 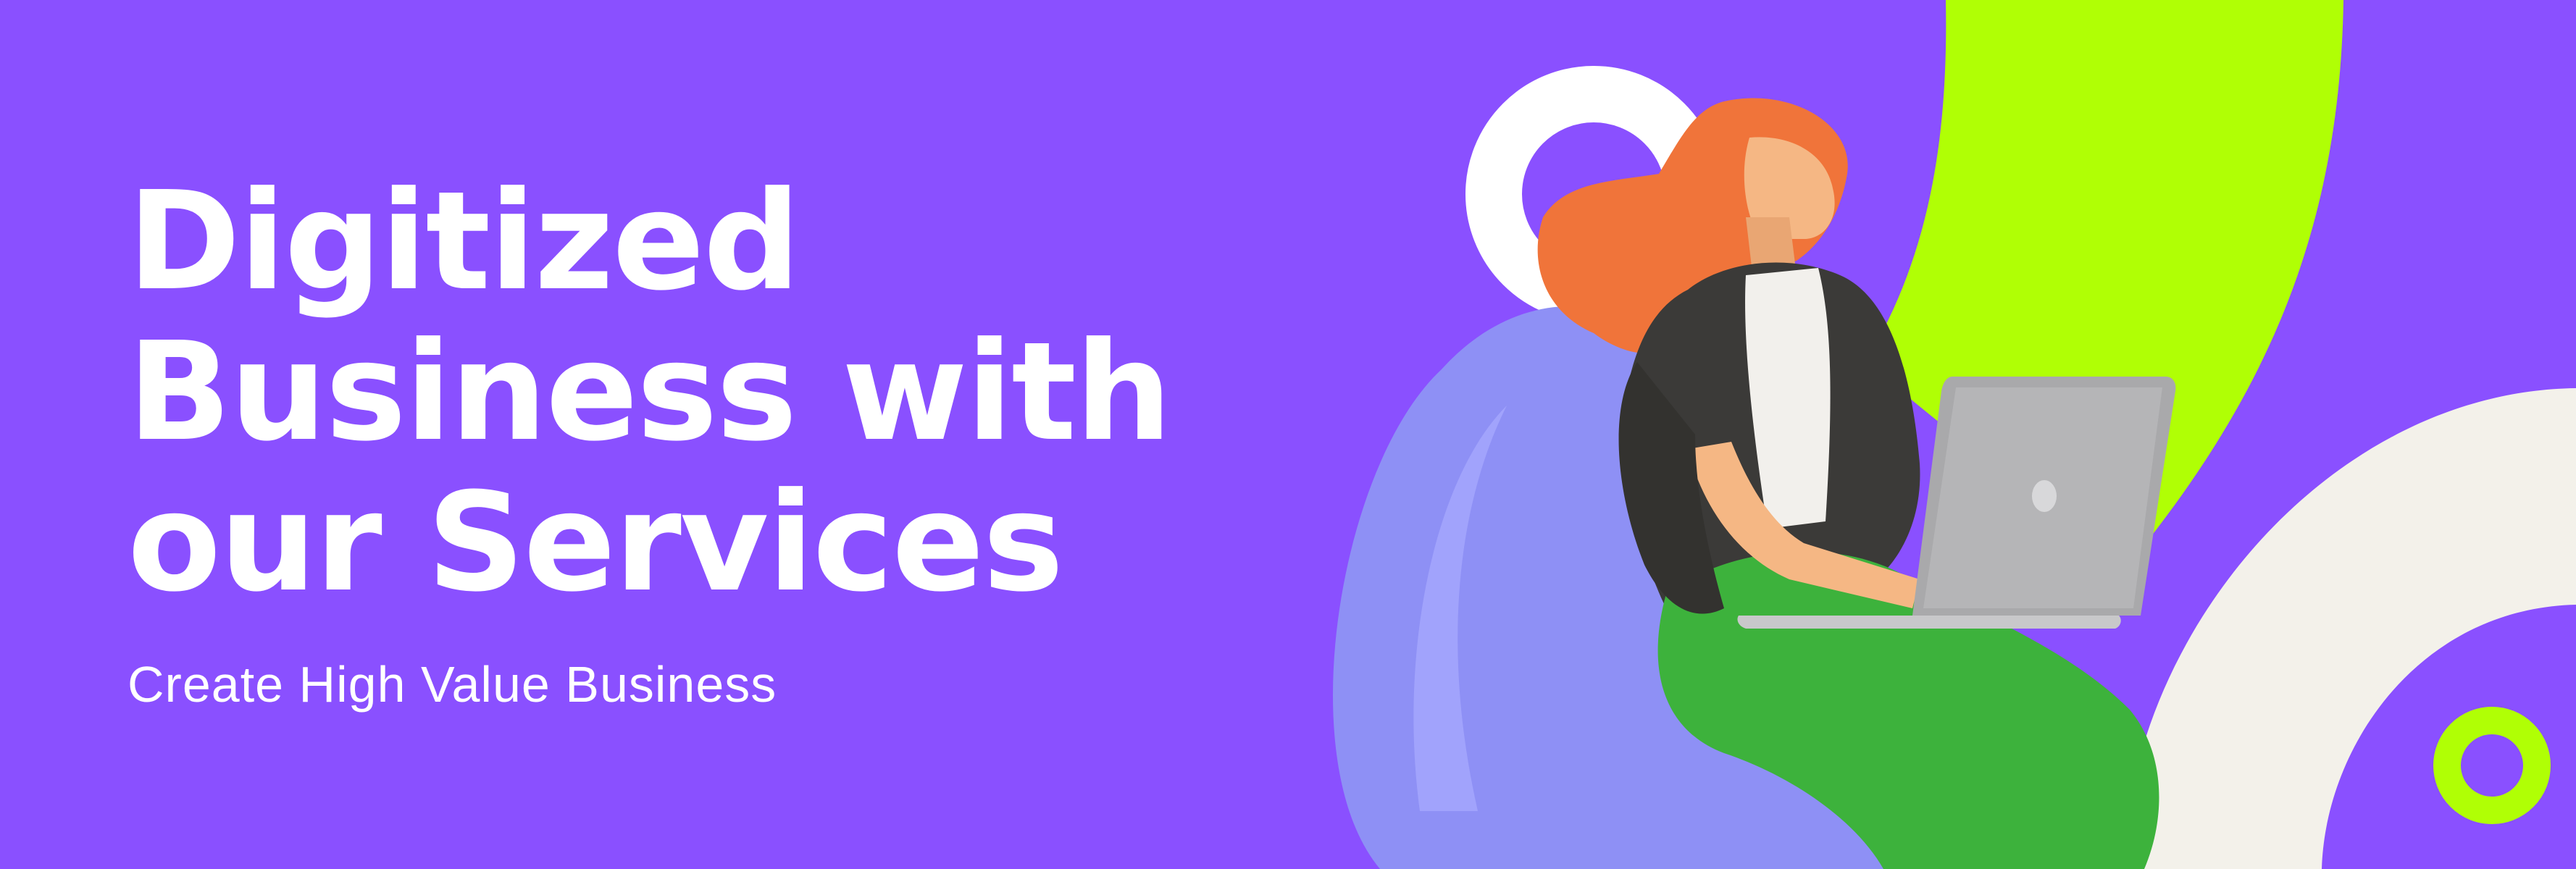 I want to click on laptop-logo, so click(x=2044, y=496).